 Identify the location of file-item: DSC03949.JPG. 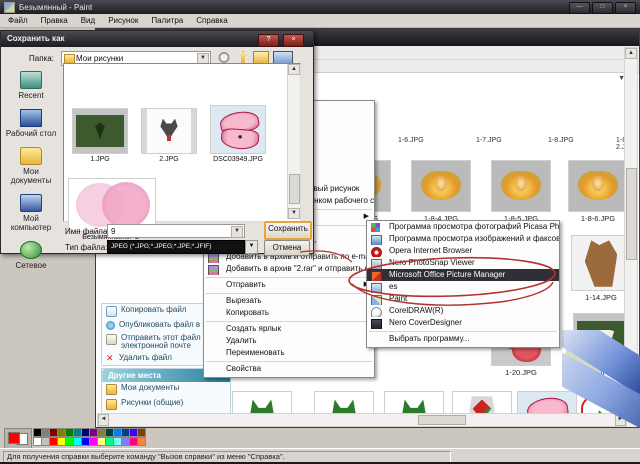
(238, 134).